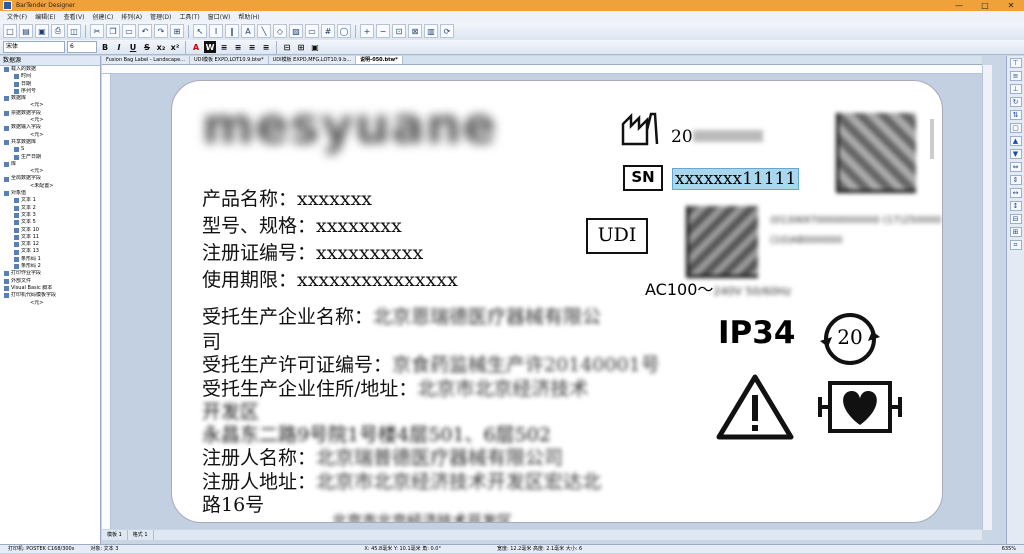 The width and height of the screenshot is (1024, 554). Describe the element at coordinates (1015, 206) in the screenshot. I see `same-height-icon: ↕` at that location.